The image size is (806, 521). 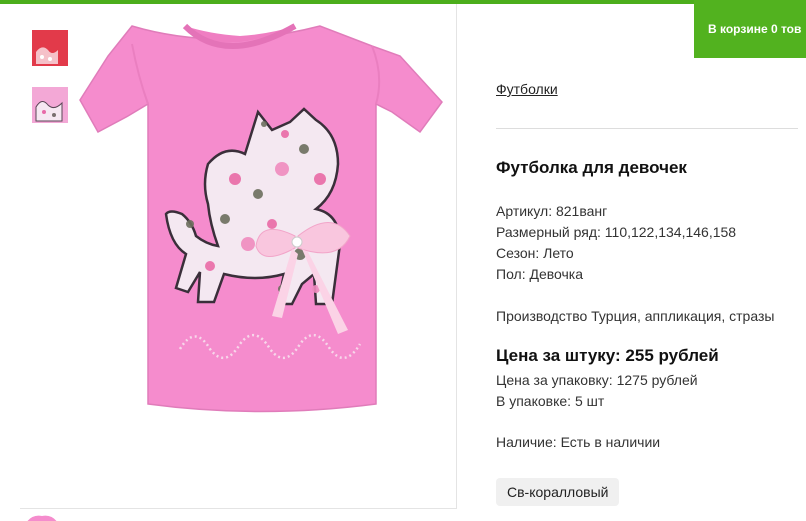 I want to click on product-title: Футболка для девочек, so click(x=591, y=167).